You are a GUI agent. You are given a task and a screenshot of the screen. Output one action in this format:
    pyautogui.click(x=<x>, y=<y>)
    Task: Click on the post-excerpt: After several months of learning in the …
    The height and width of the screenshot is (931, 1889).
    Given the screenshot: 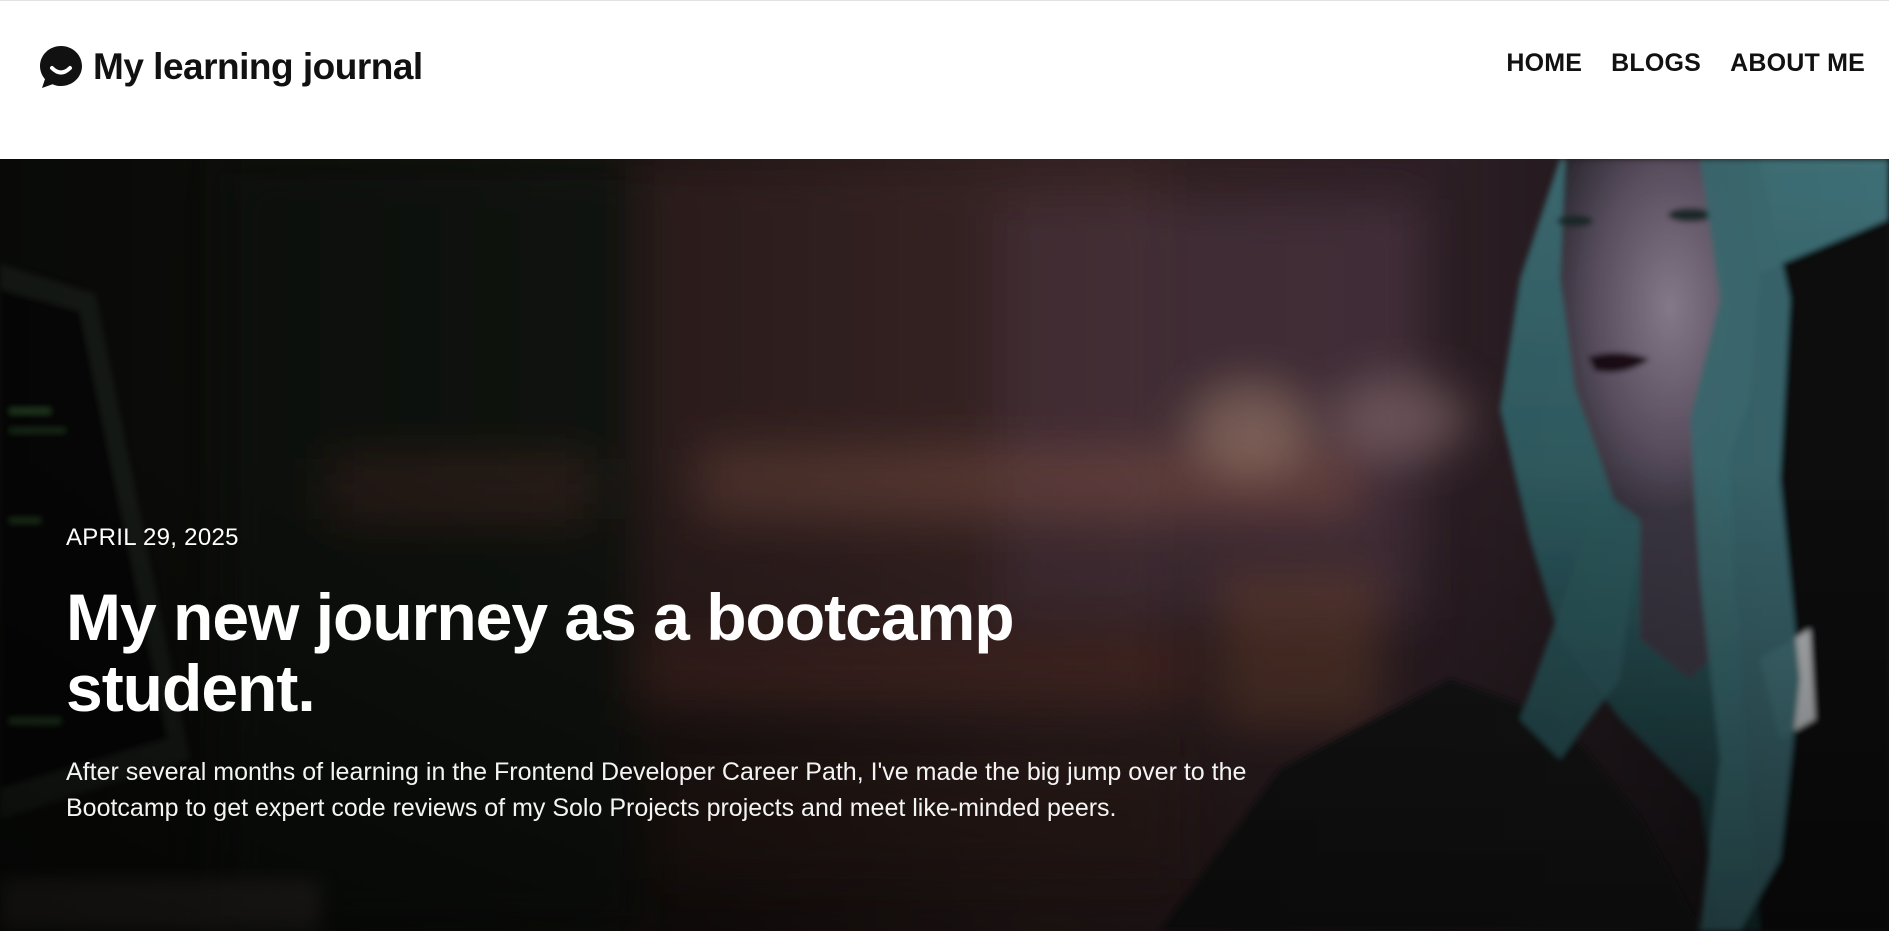 What is the action you would take?
    pyautogui.click(x=656, y=790)
    